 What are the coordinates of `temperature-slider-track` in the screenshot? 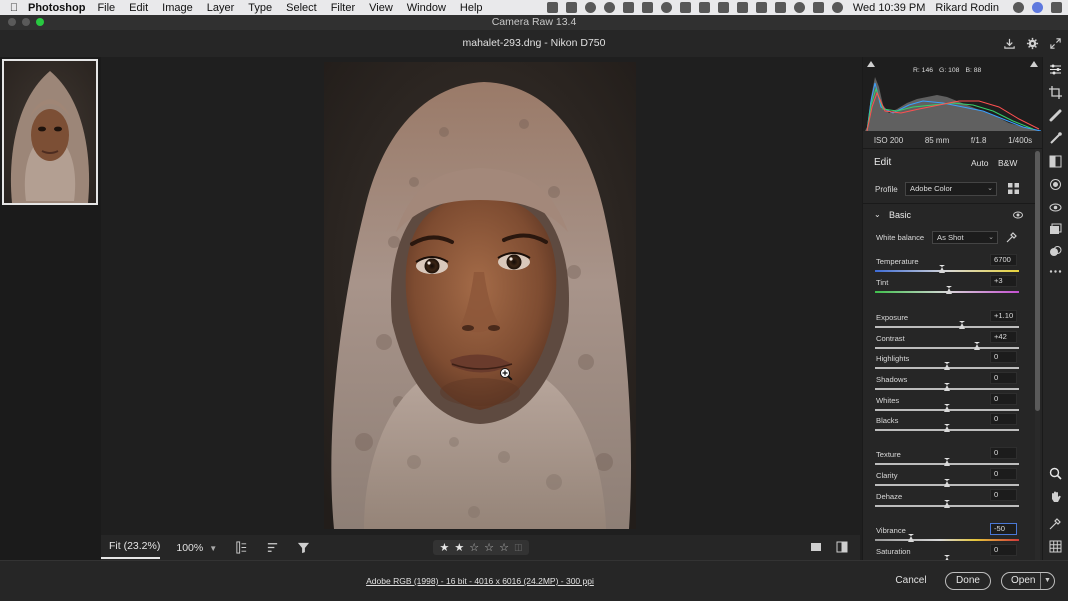 It's located at (947, 271).